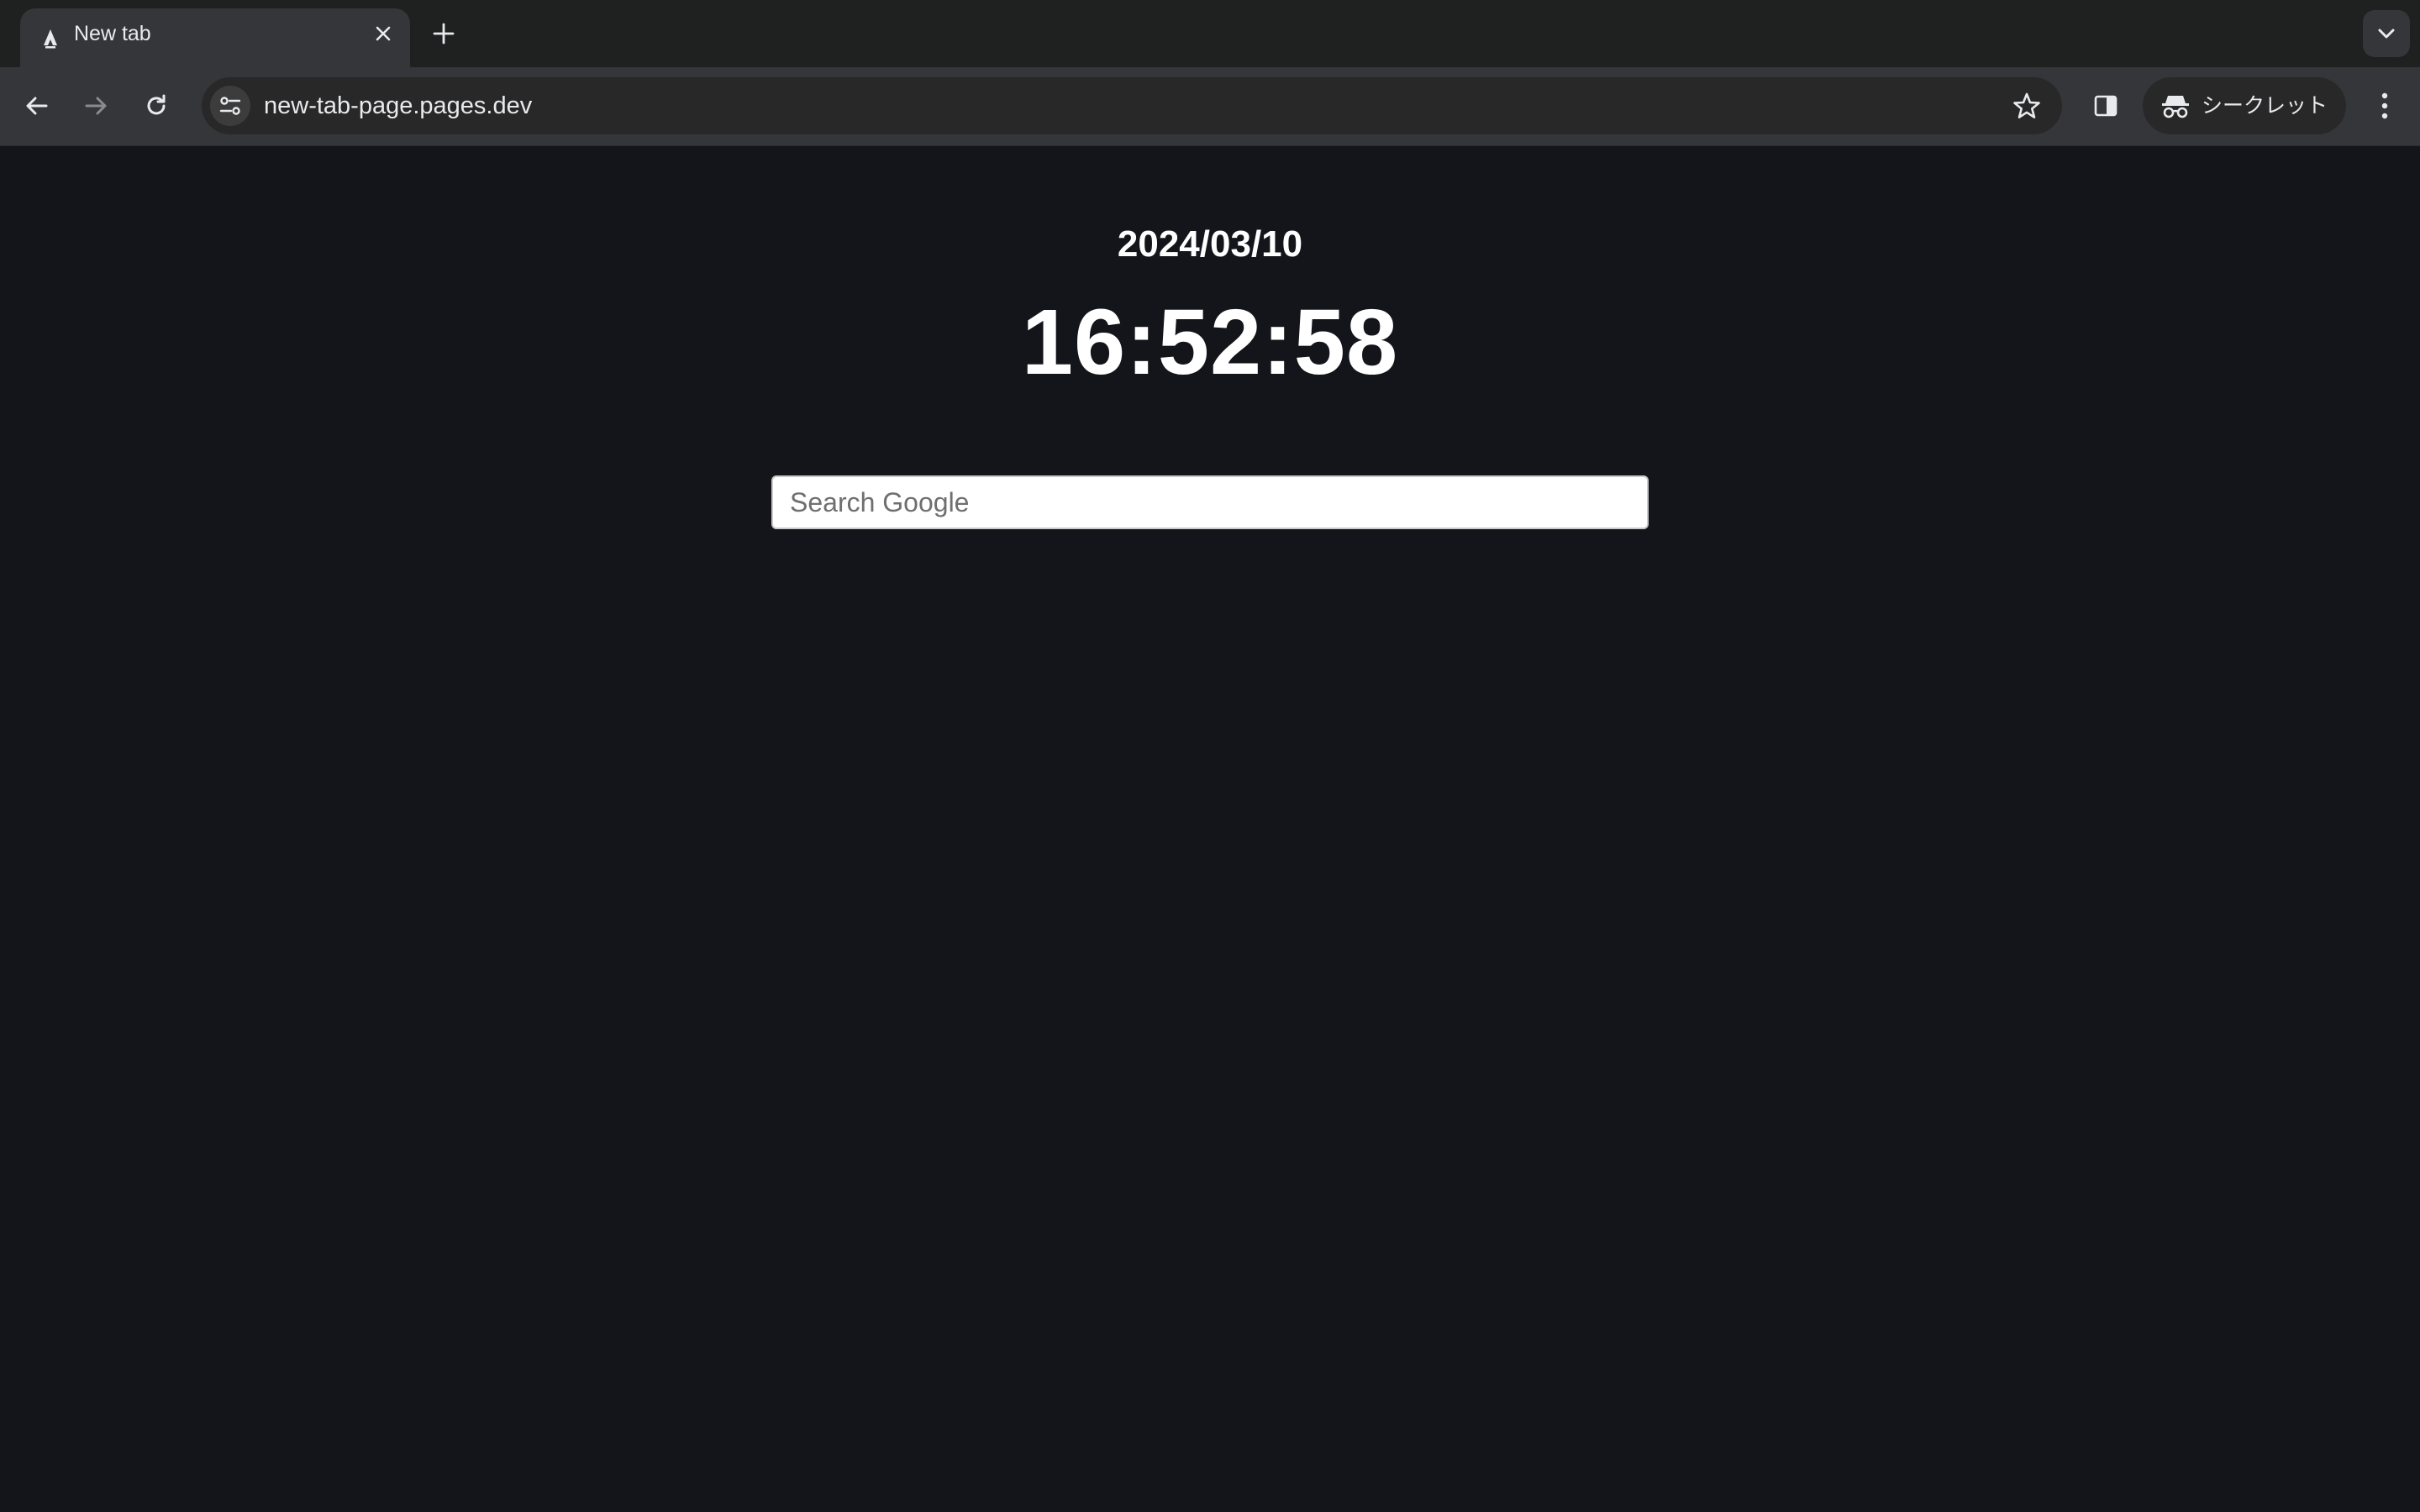  What do you see at coordinates (51, 39) in the screenshot?
I see `favicon-icon` at bounding box center [51, 39].